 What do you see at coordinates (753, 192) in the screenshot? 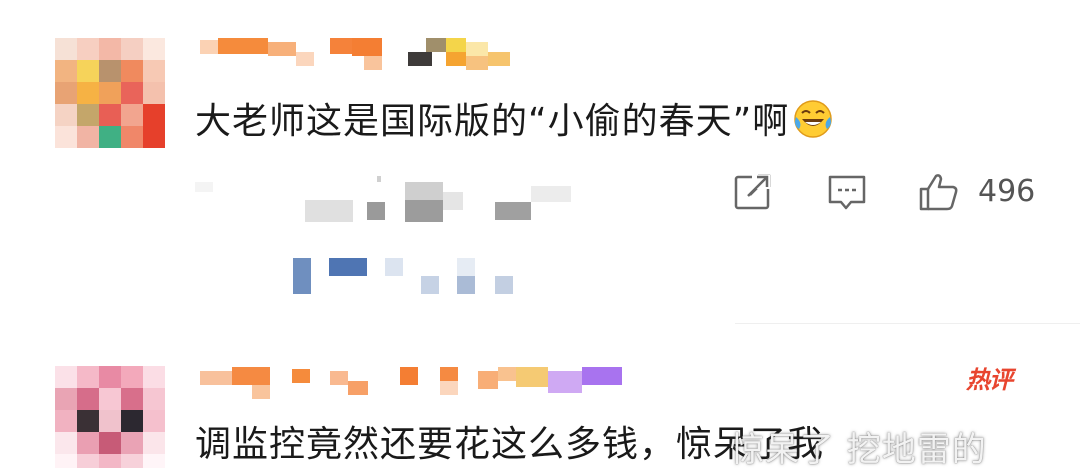
I see `share-icon` at bounding box center [753, 192].